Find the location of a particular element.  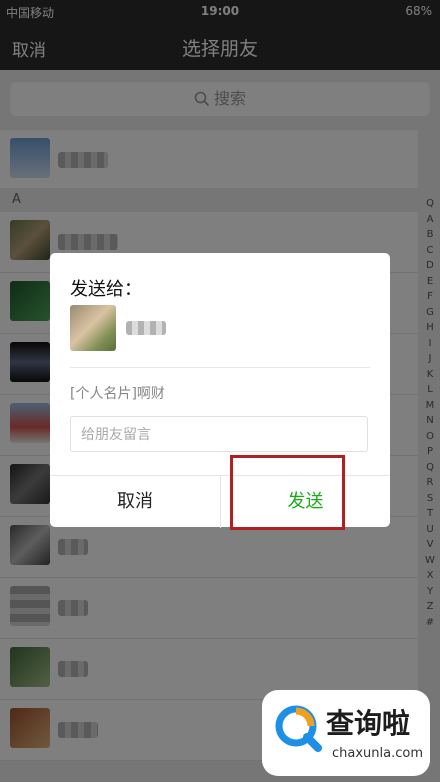

recipient-avatar is located at coordinates (93, 328).